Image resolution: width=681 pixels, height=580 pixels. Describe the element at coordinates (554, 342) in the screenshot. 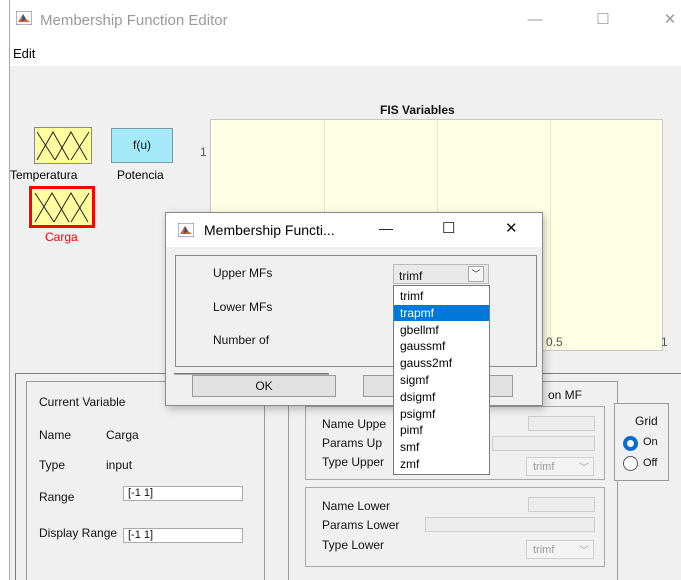

I see `x-tick-label: 0.5` at that location.